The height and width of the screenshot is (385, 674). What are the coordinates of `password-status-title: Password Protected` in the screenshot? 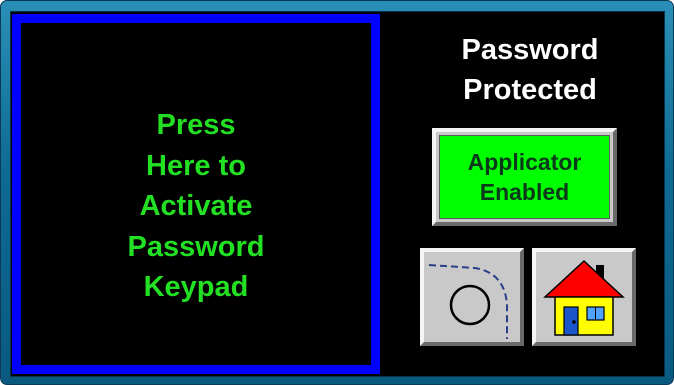 It's located at (530, 70).